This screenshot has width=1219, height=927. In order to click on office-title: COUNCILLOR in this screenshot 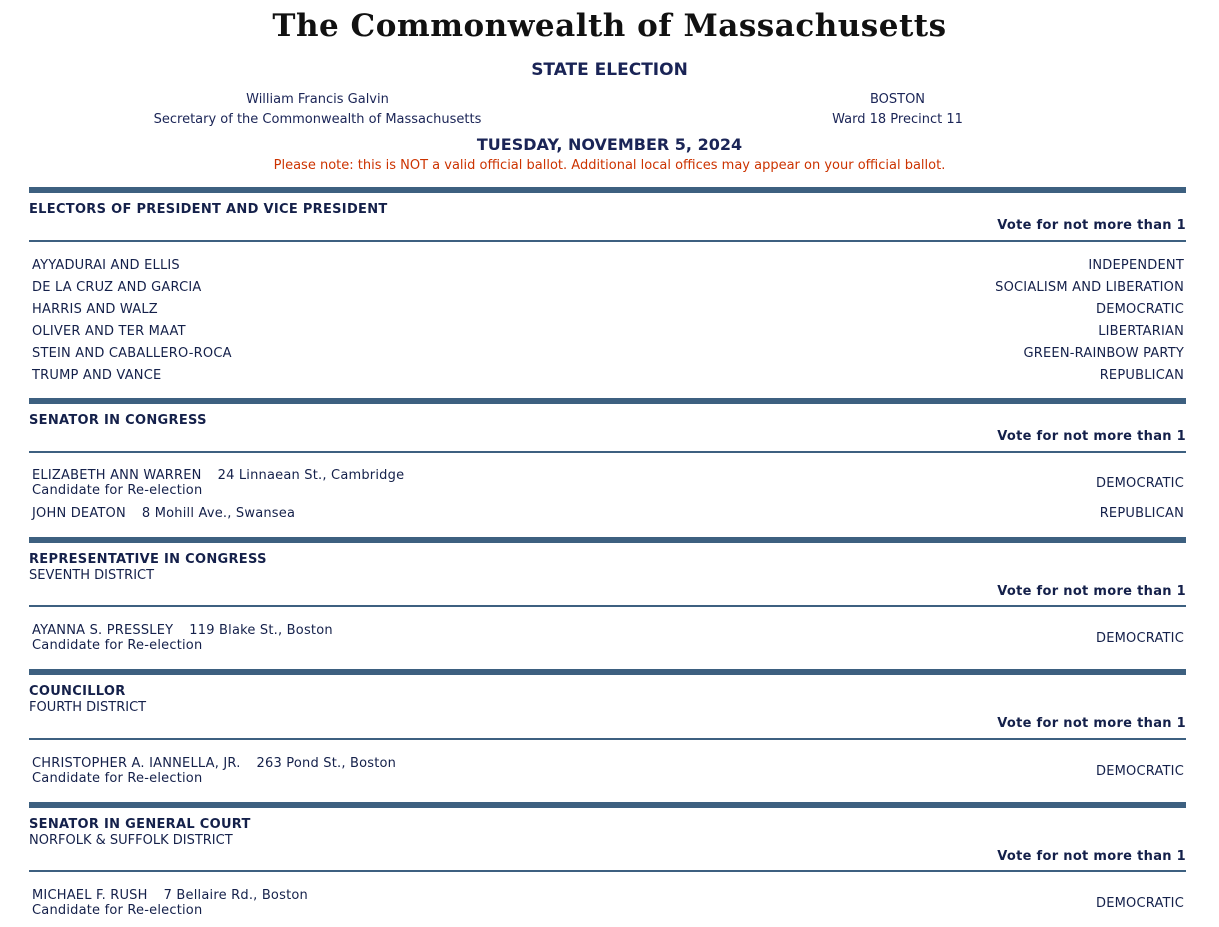, I will do `click(77, 691)`.